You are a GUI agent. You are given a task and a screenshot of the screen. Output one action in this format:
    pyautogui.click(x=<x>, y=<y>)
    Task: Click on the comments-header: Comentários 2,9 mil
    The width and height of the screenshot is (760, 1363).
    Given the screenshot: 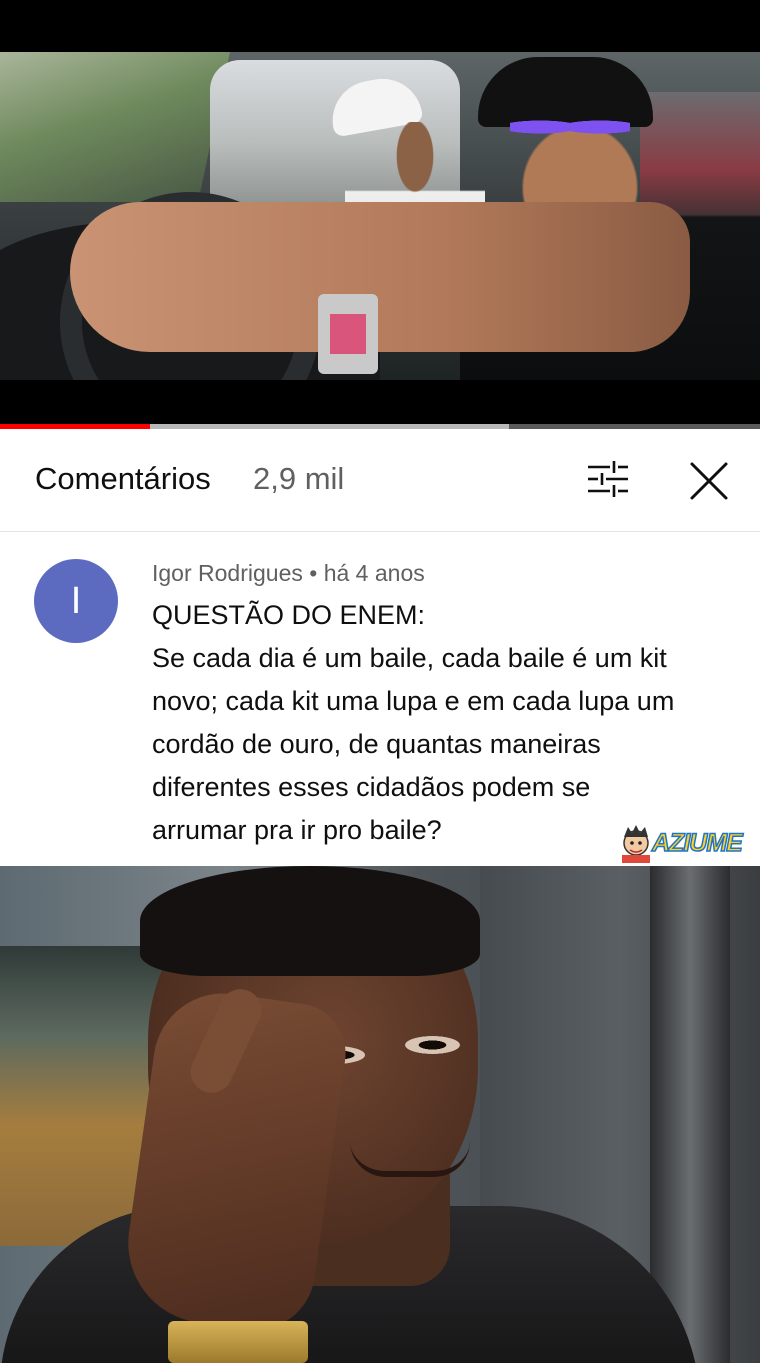 What is the action you would take?
    pyautogui.click(x=380, y=480)
    